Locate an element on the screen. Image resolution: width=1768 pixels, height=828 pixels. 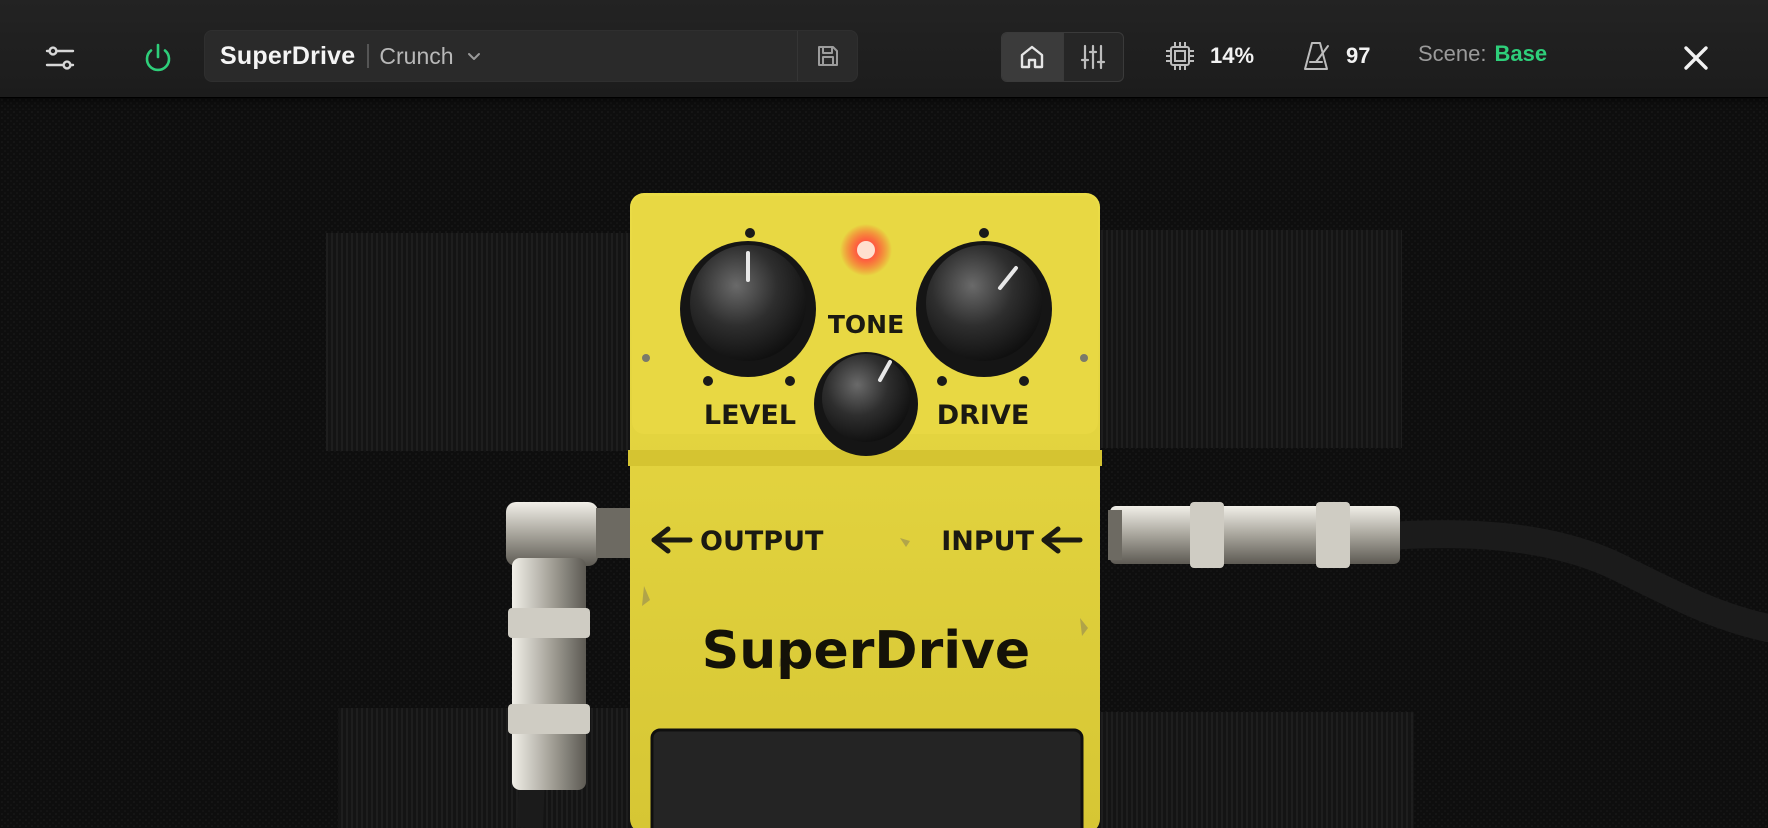
tempo-control: 97 is located at coordinates (1336, 56).